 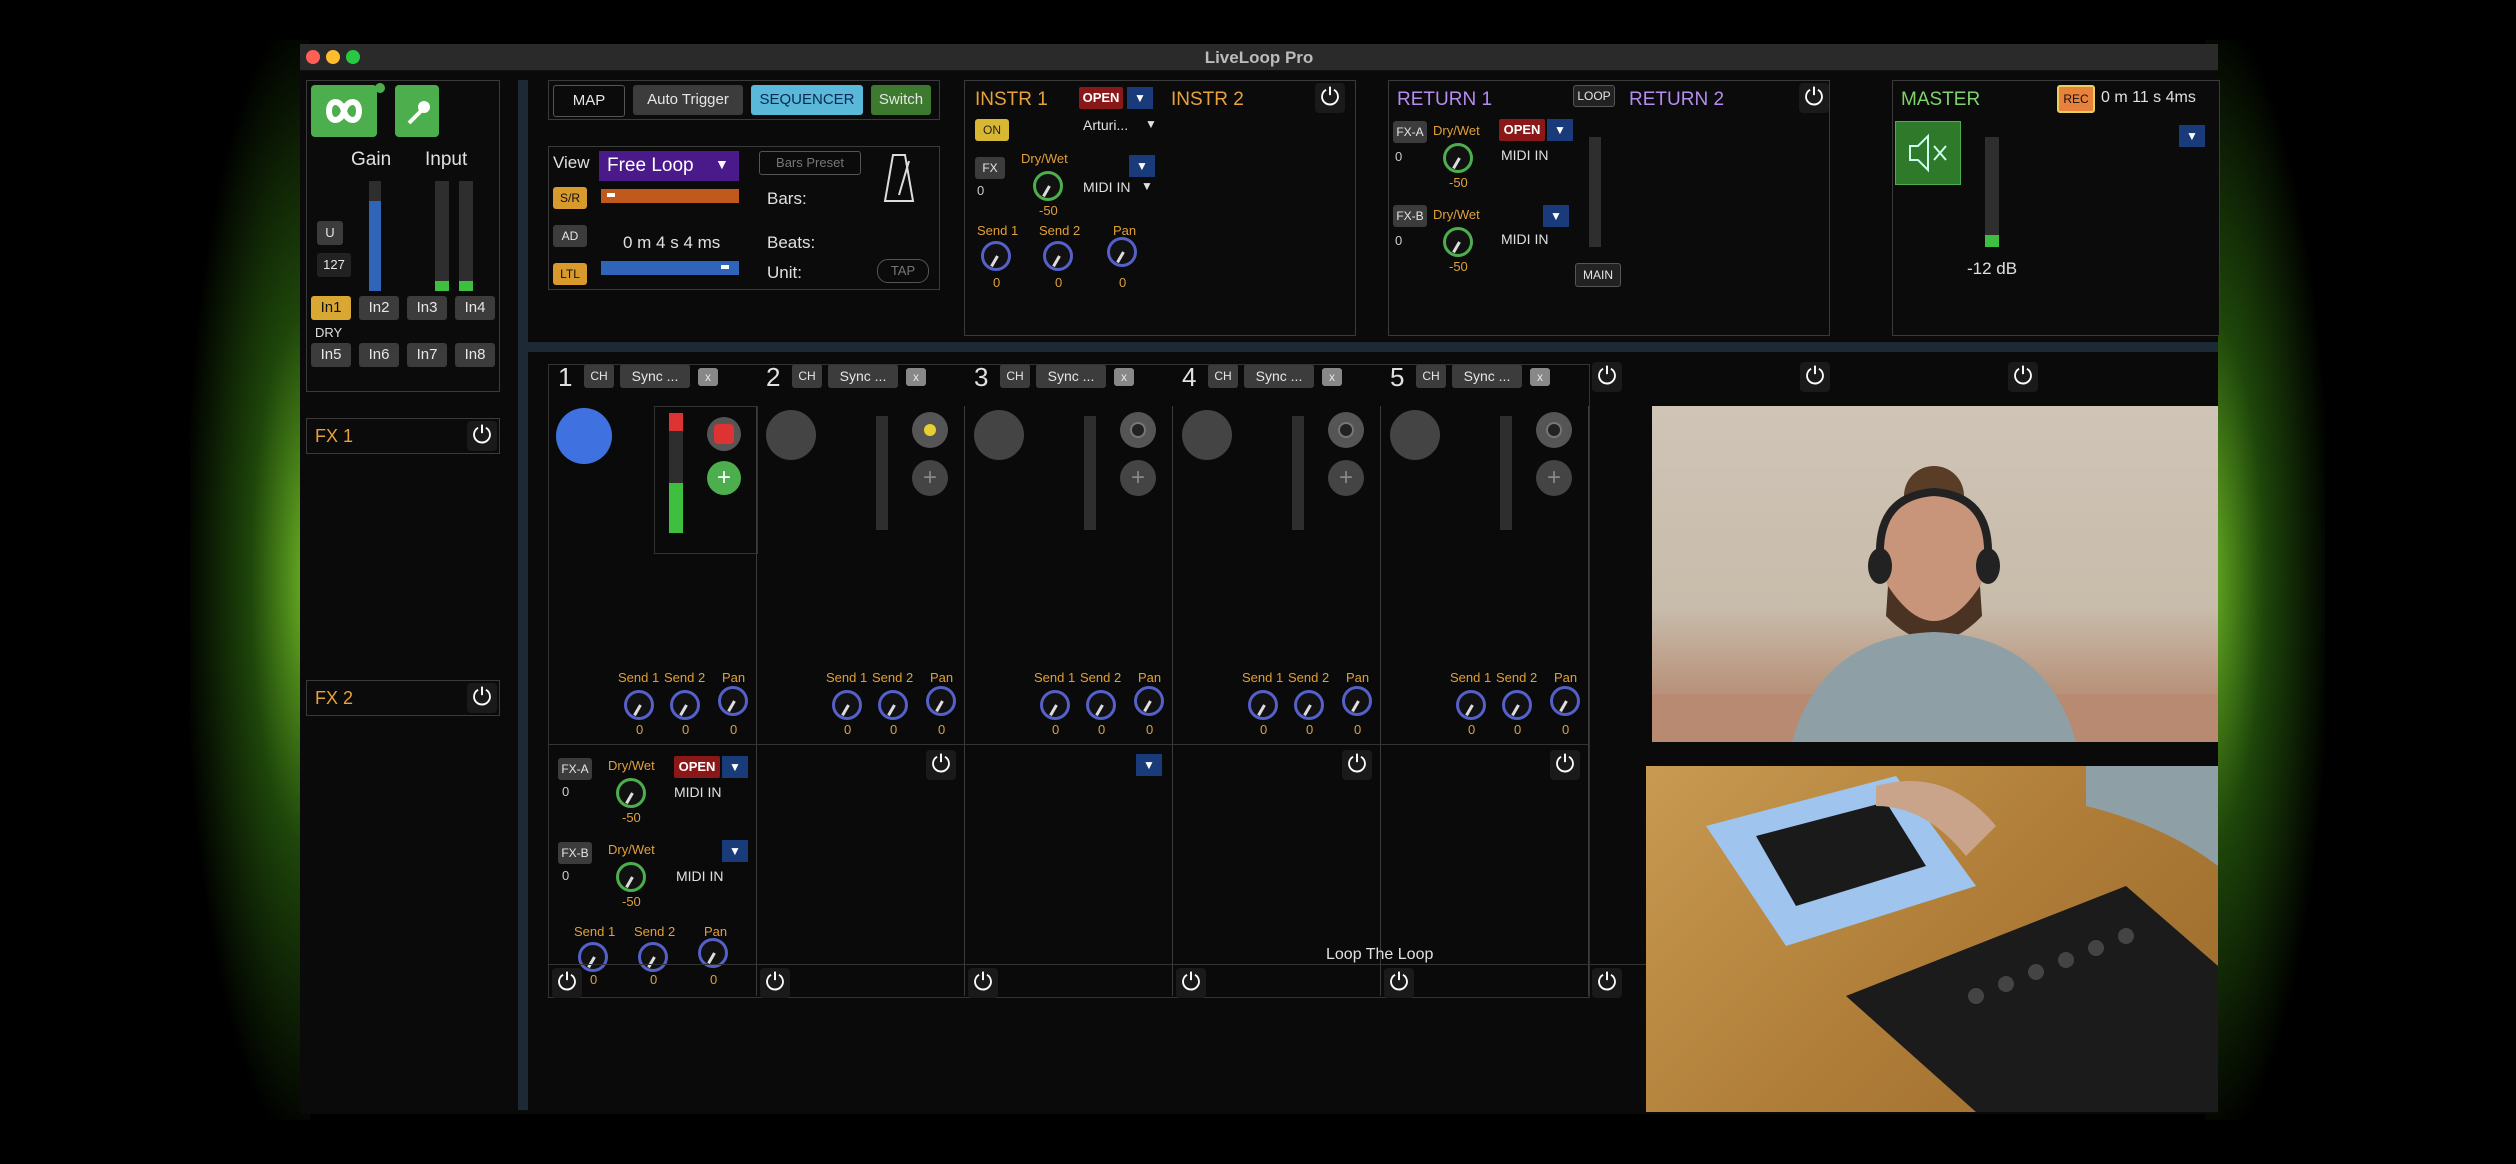 What do you see at coordinates (735, 767) in the screenshot?
I see `track1-fxa-dropdown-icon: ▼` at bounding box center [735, 767].